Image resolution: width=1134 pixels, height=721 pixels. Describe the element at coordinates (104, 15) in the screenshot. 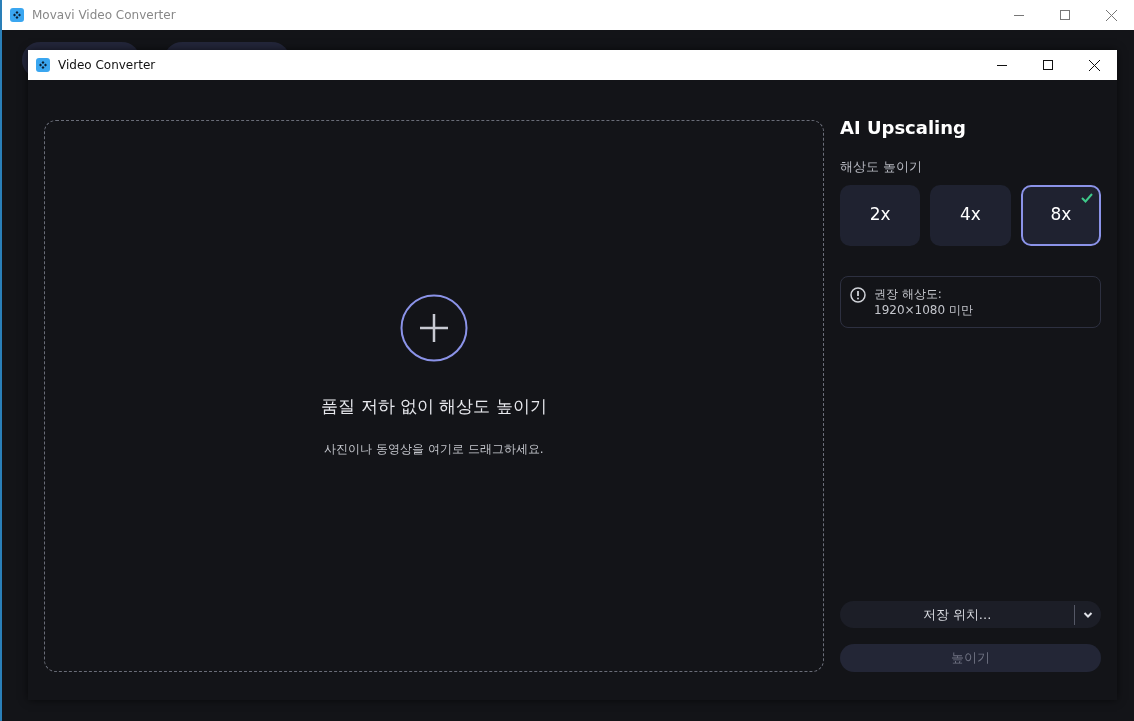

I see `window-title: Movavi Video Converter` at that location.